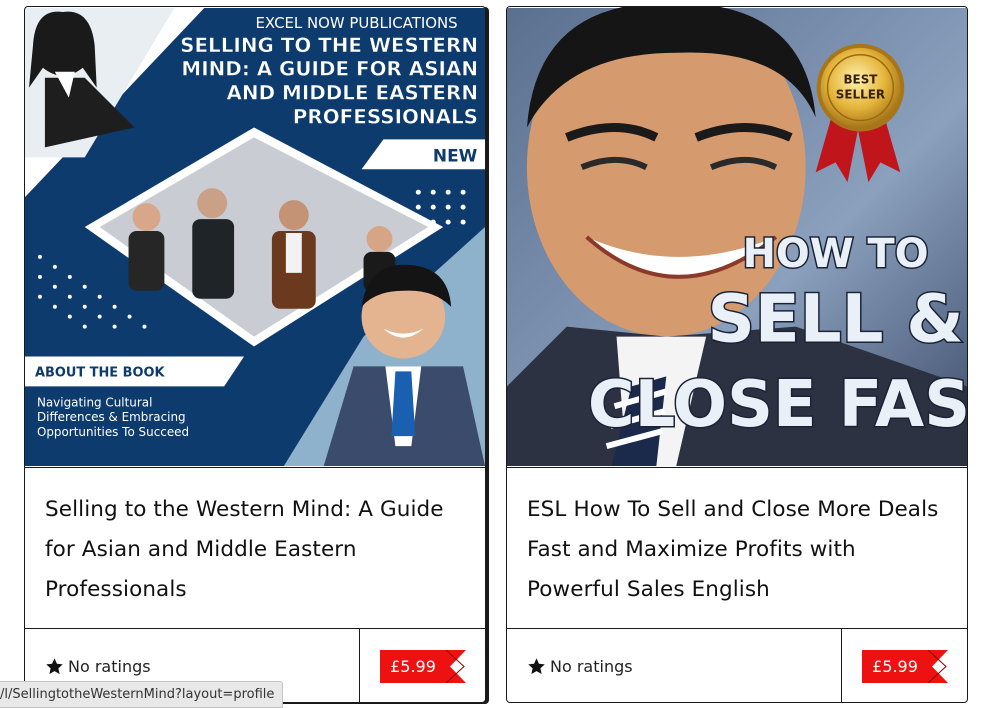 The image size is (1005, 708). I want to click on product-footer: No ratings £5.99, so click(737, 665).